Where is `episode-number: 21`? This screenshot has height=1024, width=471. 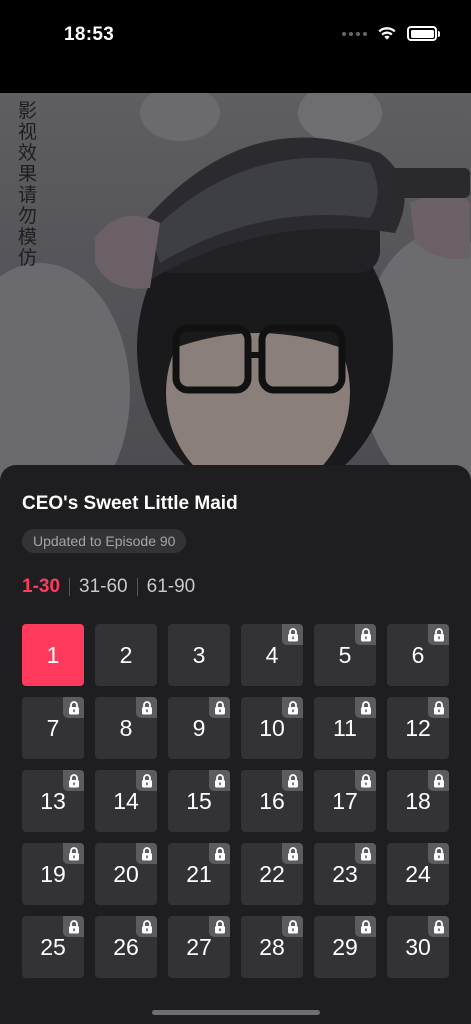
episode-number: 21 is located at coordinates (199, 873).